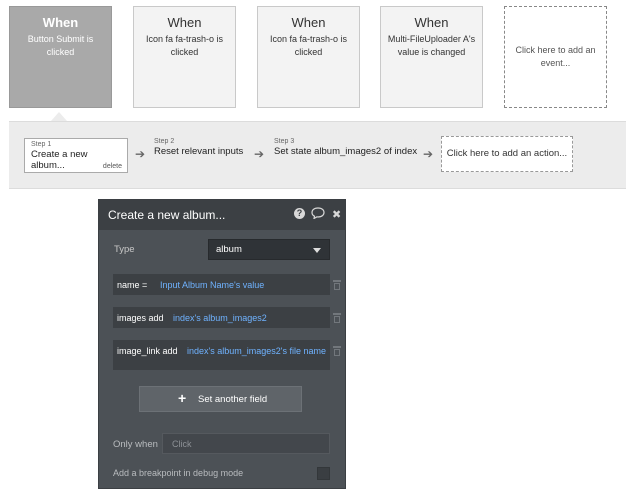  Describe the element at coordinates (256, 351) in the screenshot. I see `field-expression: index's album_images2's file name` at that location.